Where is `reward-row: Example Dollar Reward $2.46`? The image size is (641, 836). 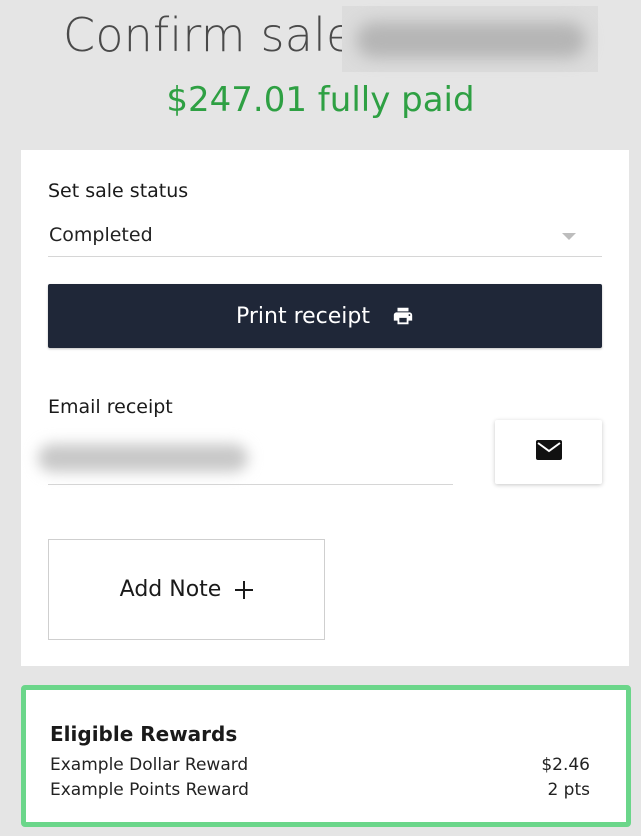 reward-row: Example Dollar Reward $2.46 is located at coordinates (320, 766).